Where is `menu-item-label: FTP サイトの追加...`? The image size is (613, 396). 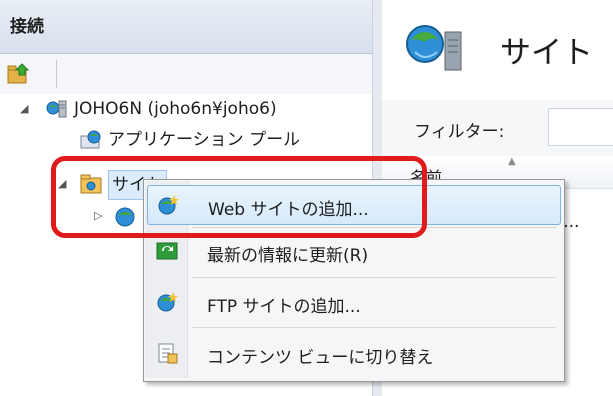
menu-item-label: FTP サイトの追加... is located at coordinates (284, 307).